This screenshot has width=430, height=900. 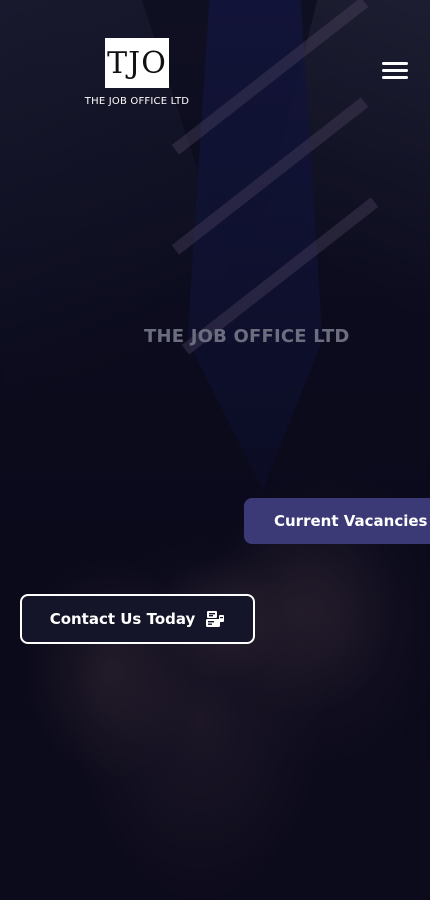 I want to click on current-vacancies-button: Current Vacancies, so click(x=337, y=521).